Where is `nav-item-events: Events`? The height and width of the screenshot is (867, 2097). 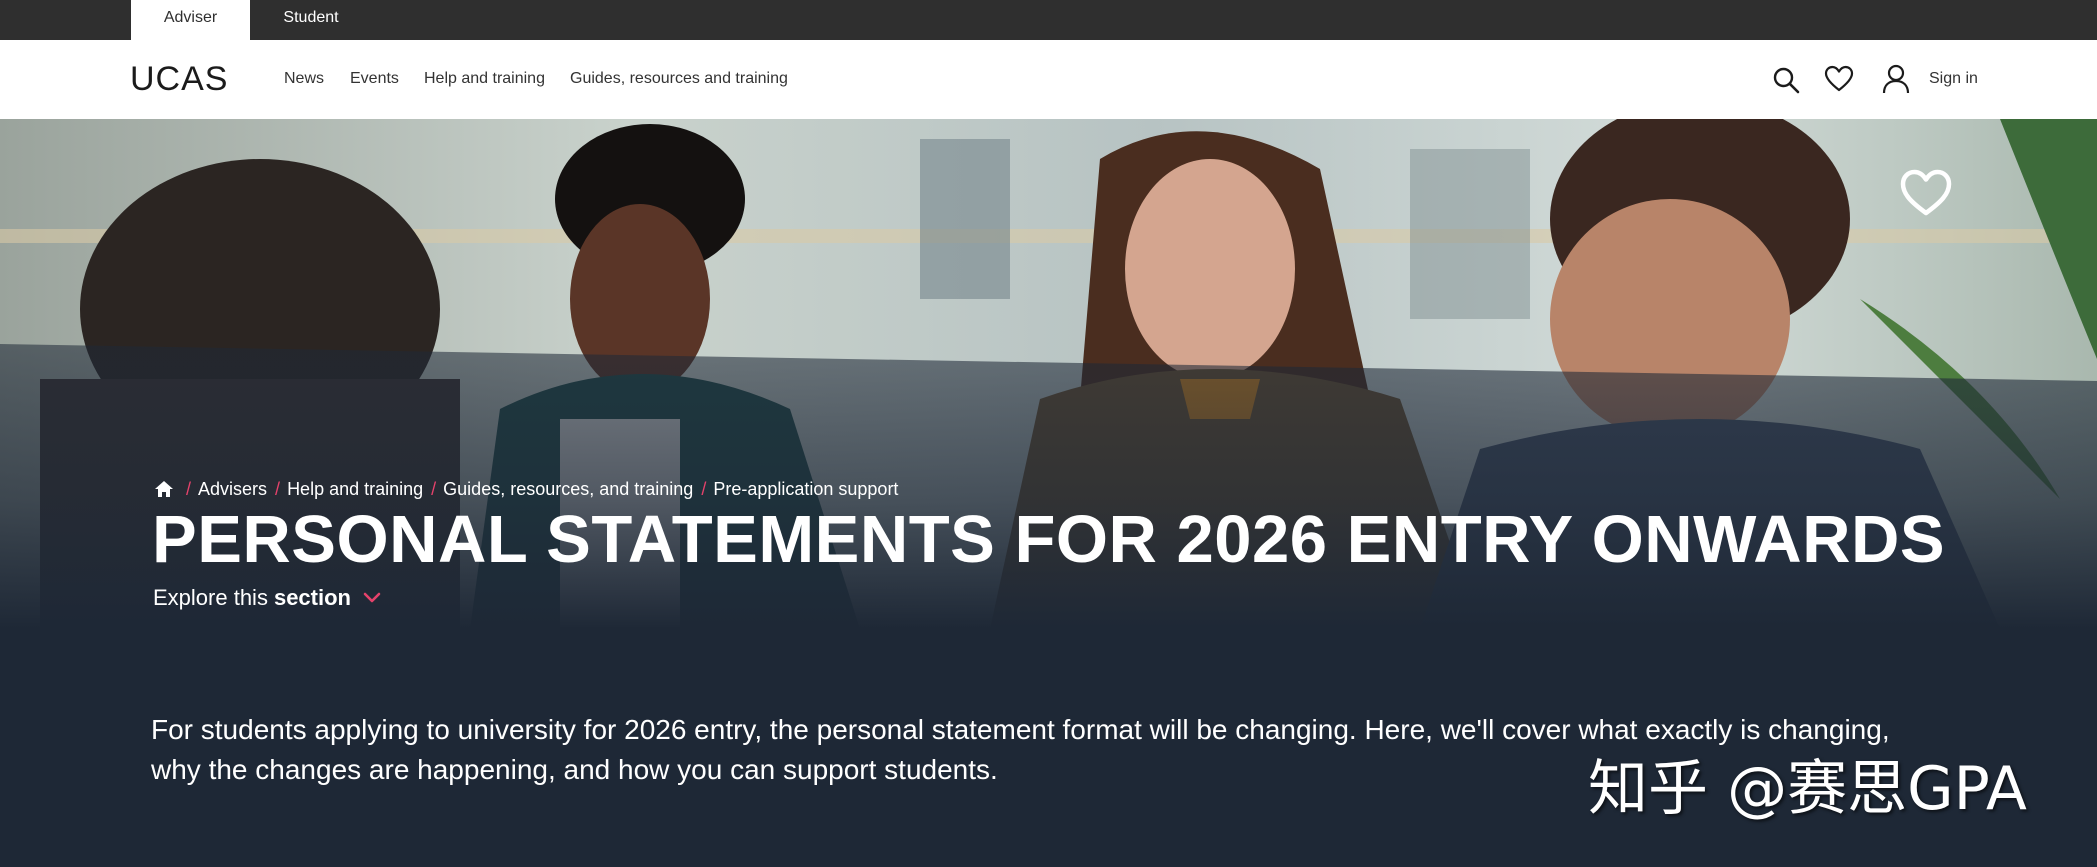
nav-item-events: Events is located at coordinates (374, 79).